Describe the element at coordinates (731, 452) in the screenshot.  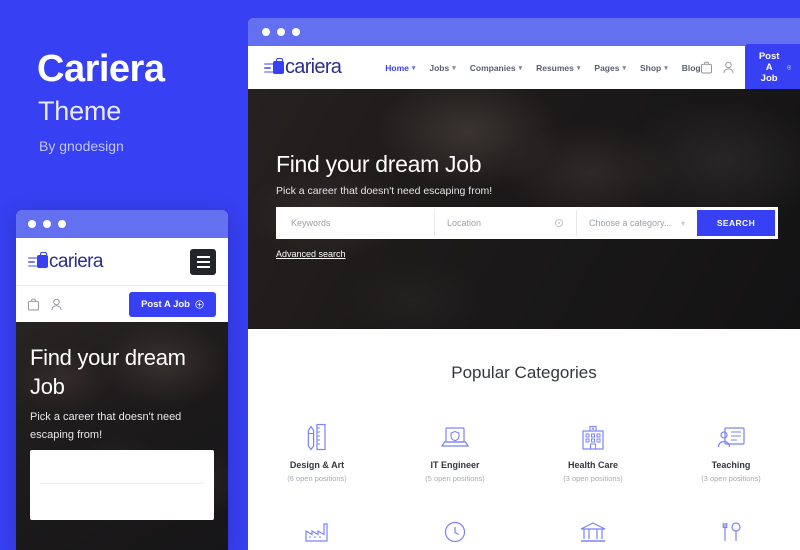
I see `category-teaching: Teaching (3 open positions)` at that location.